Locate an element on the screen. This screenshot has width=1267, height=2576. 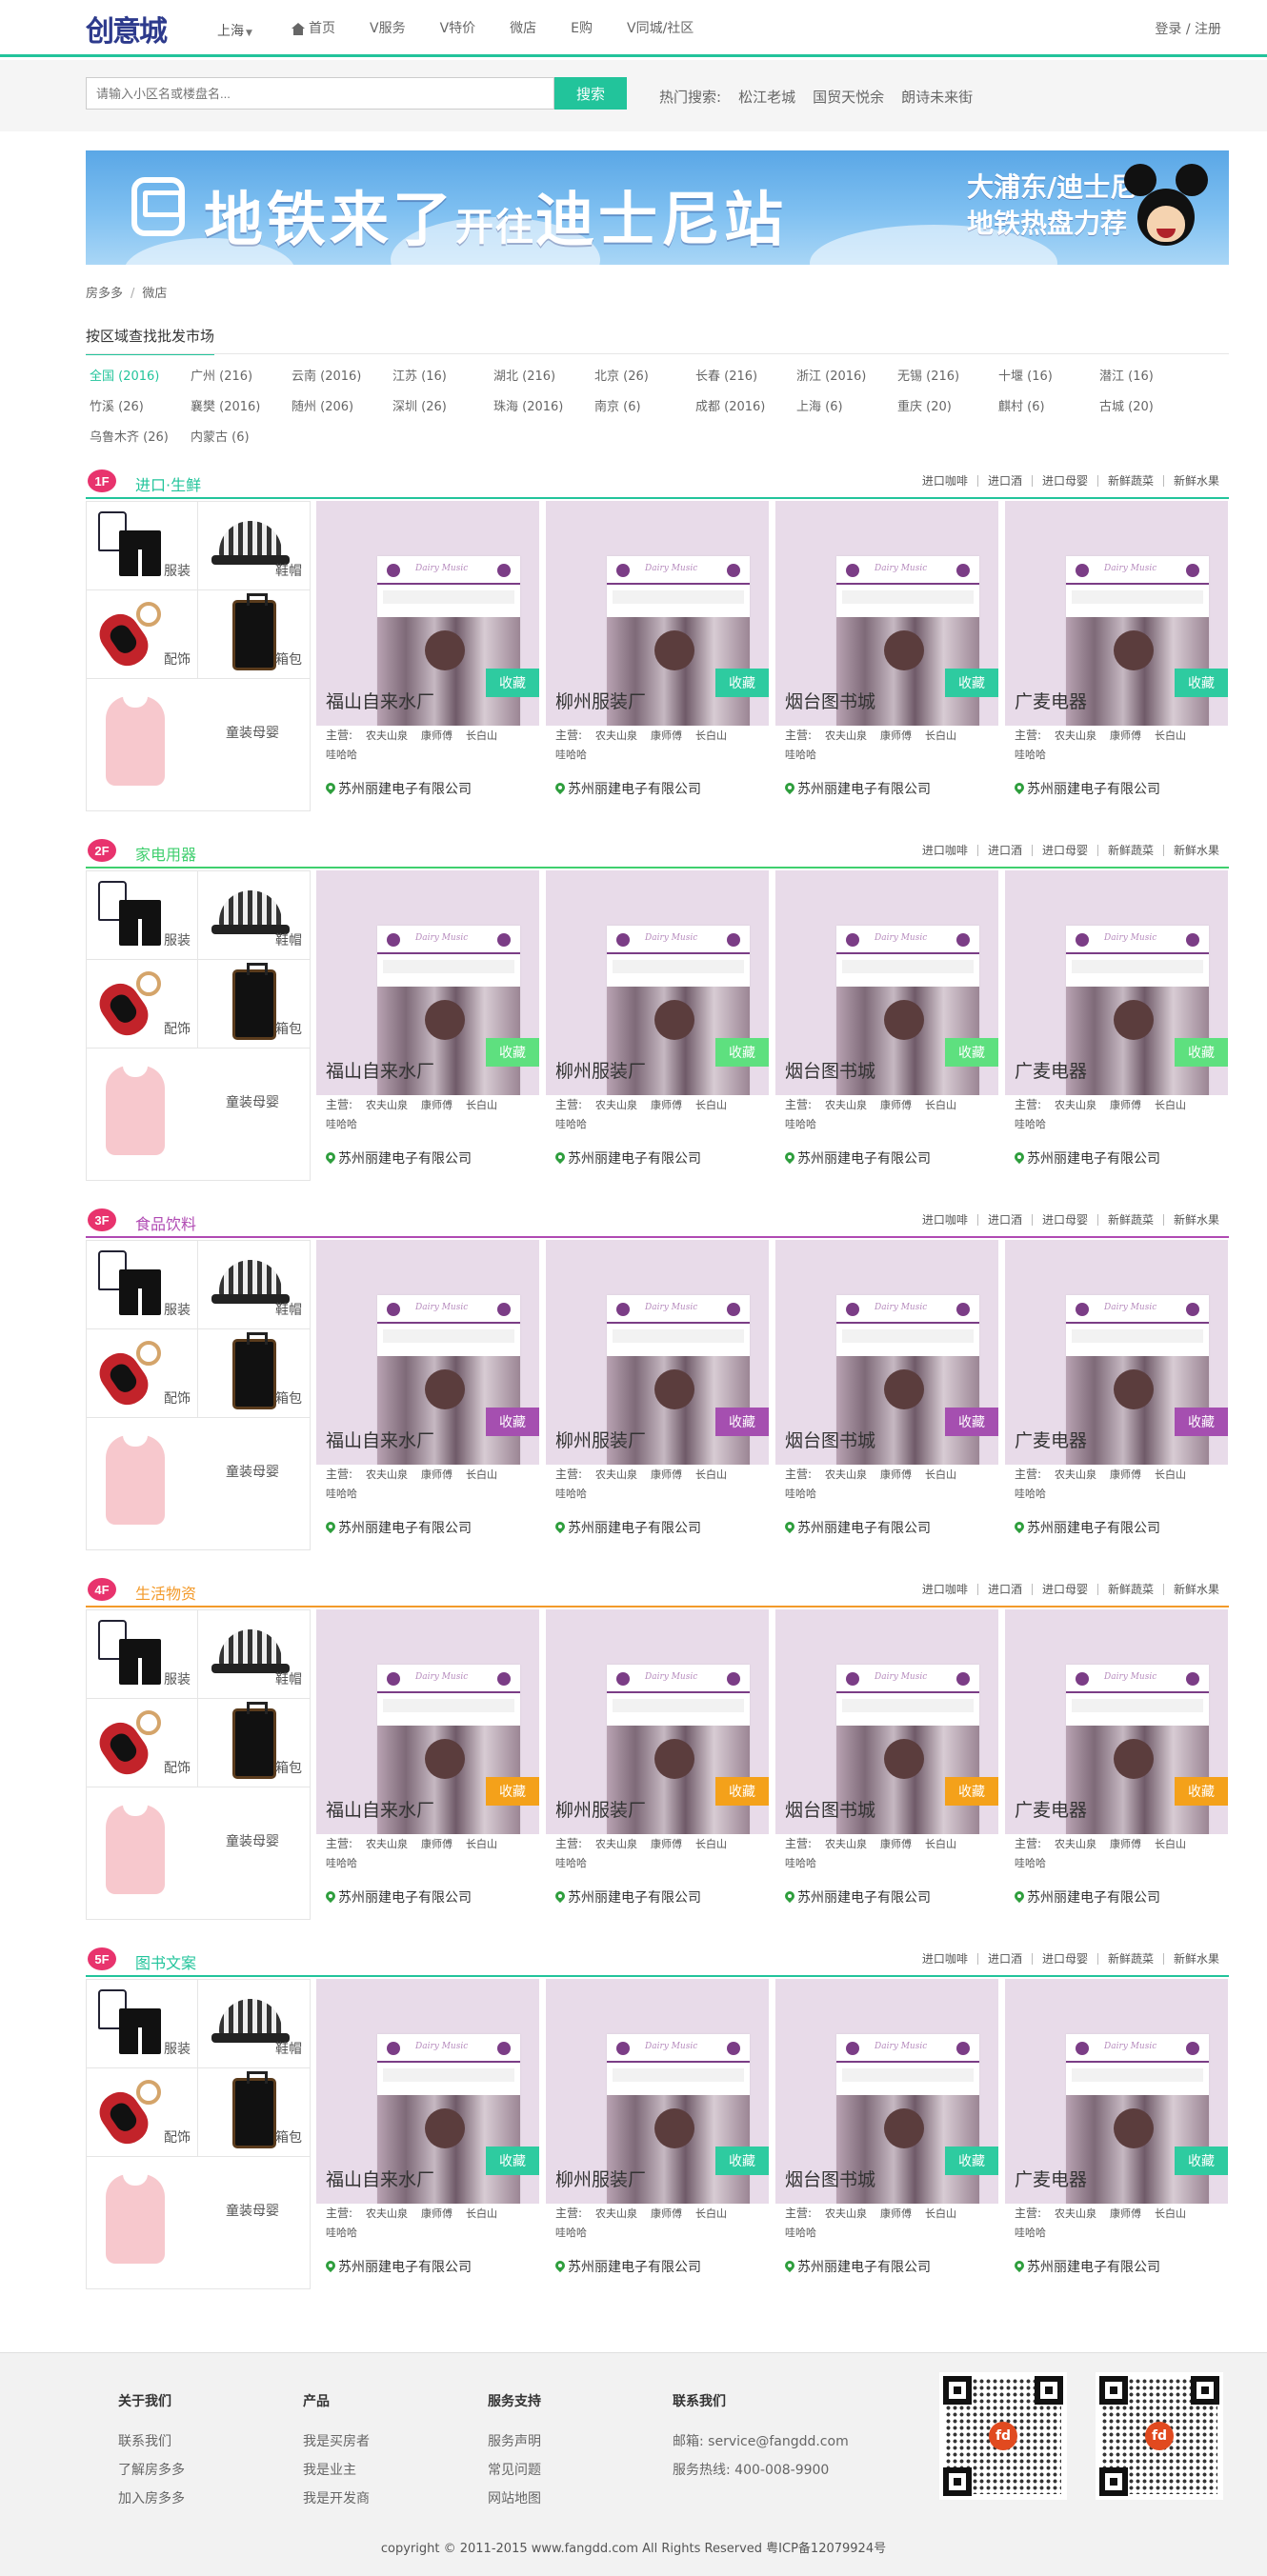
area-item: 珠海 (2016) is located at coordinates (543, 407).